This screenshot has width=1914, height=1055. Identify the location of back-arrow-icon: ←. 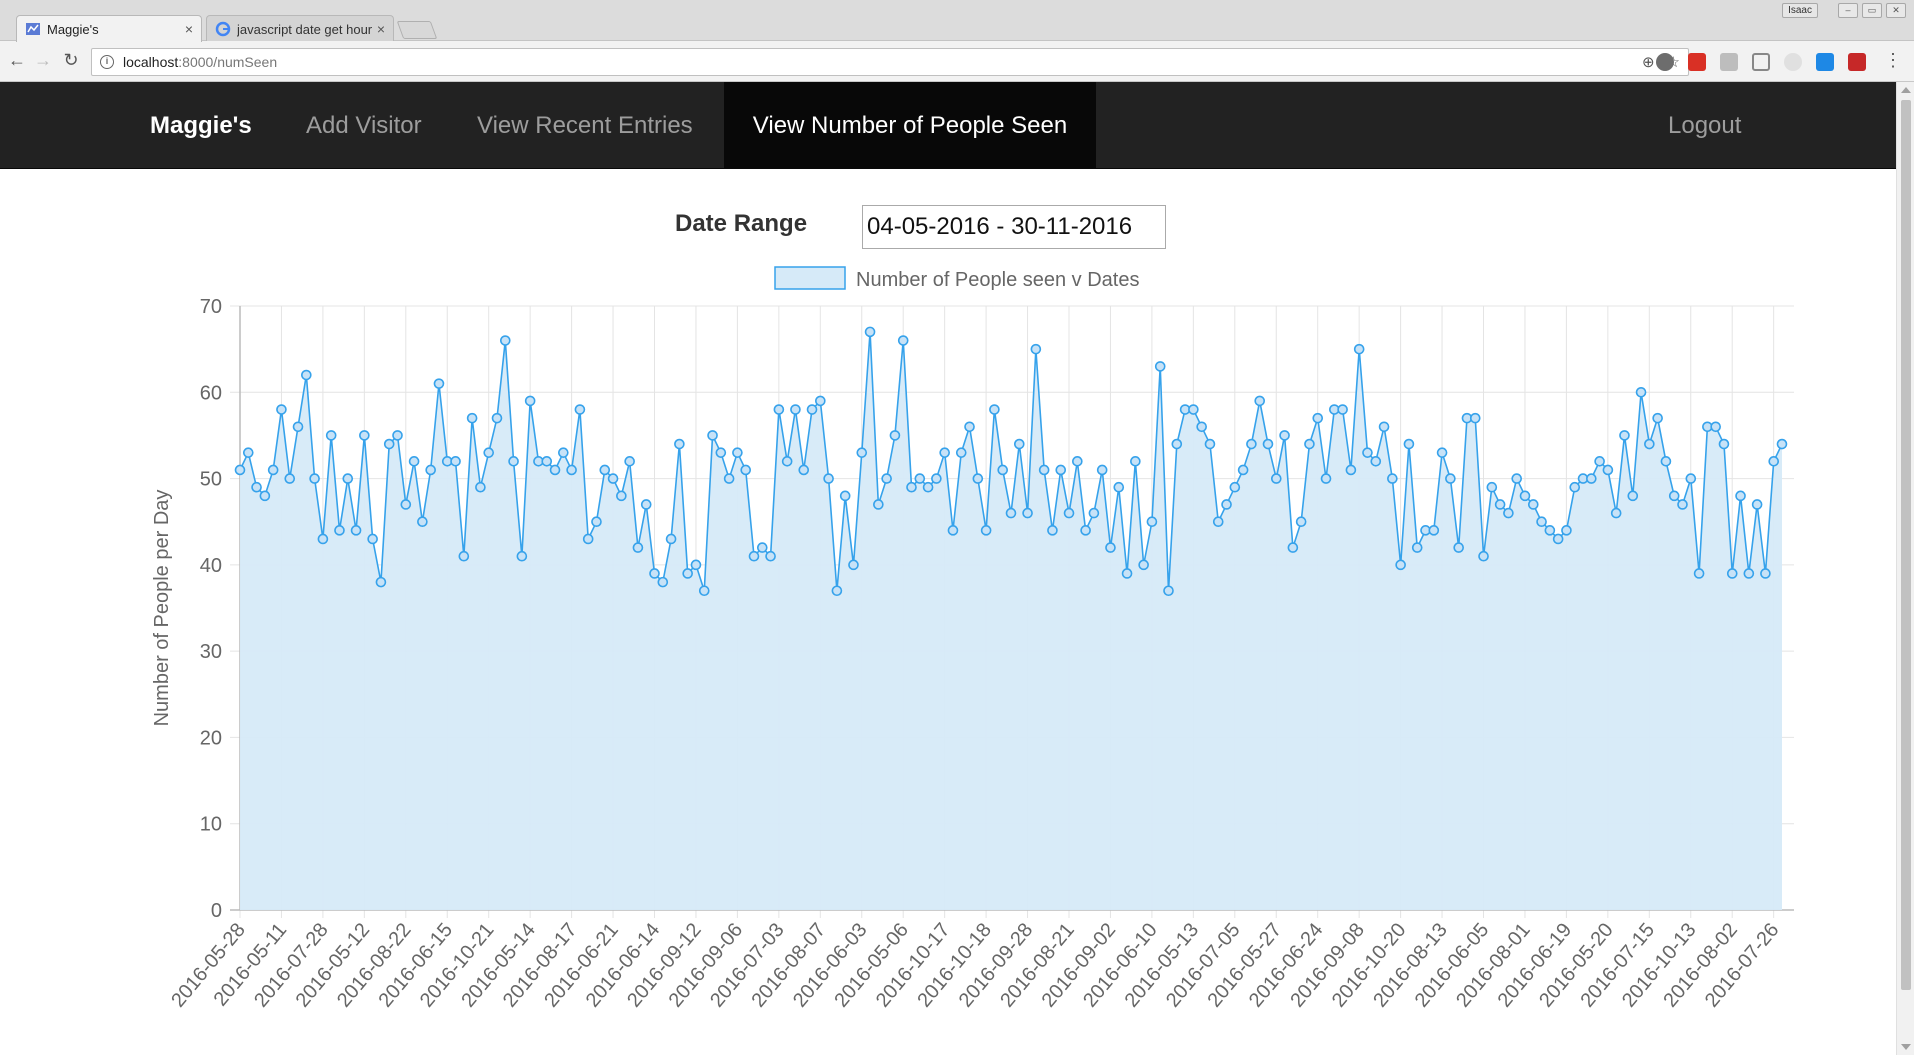
(17, 60).